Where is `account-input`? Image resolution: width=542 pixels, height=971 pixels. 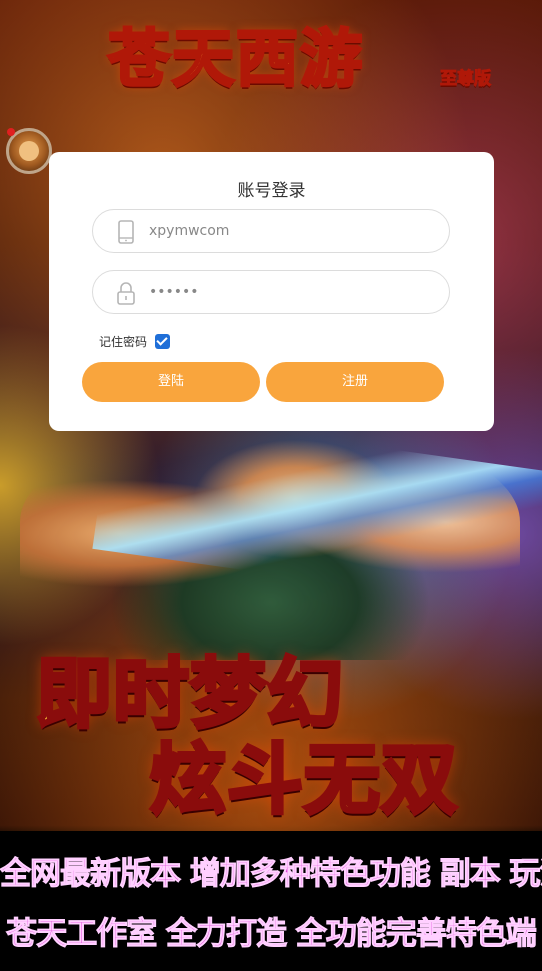 account-input is located at coordinates (289, 231).